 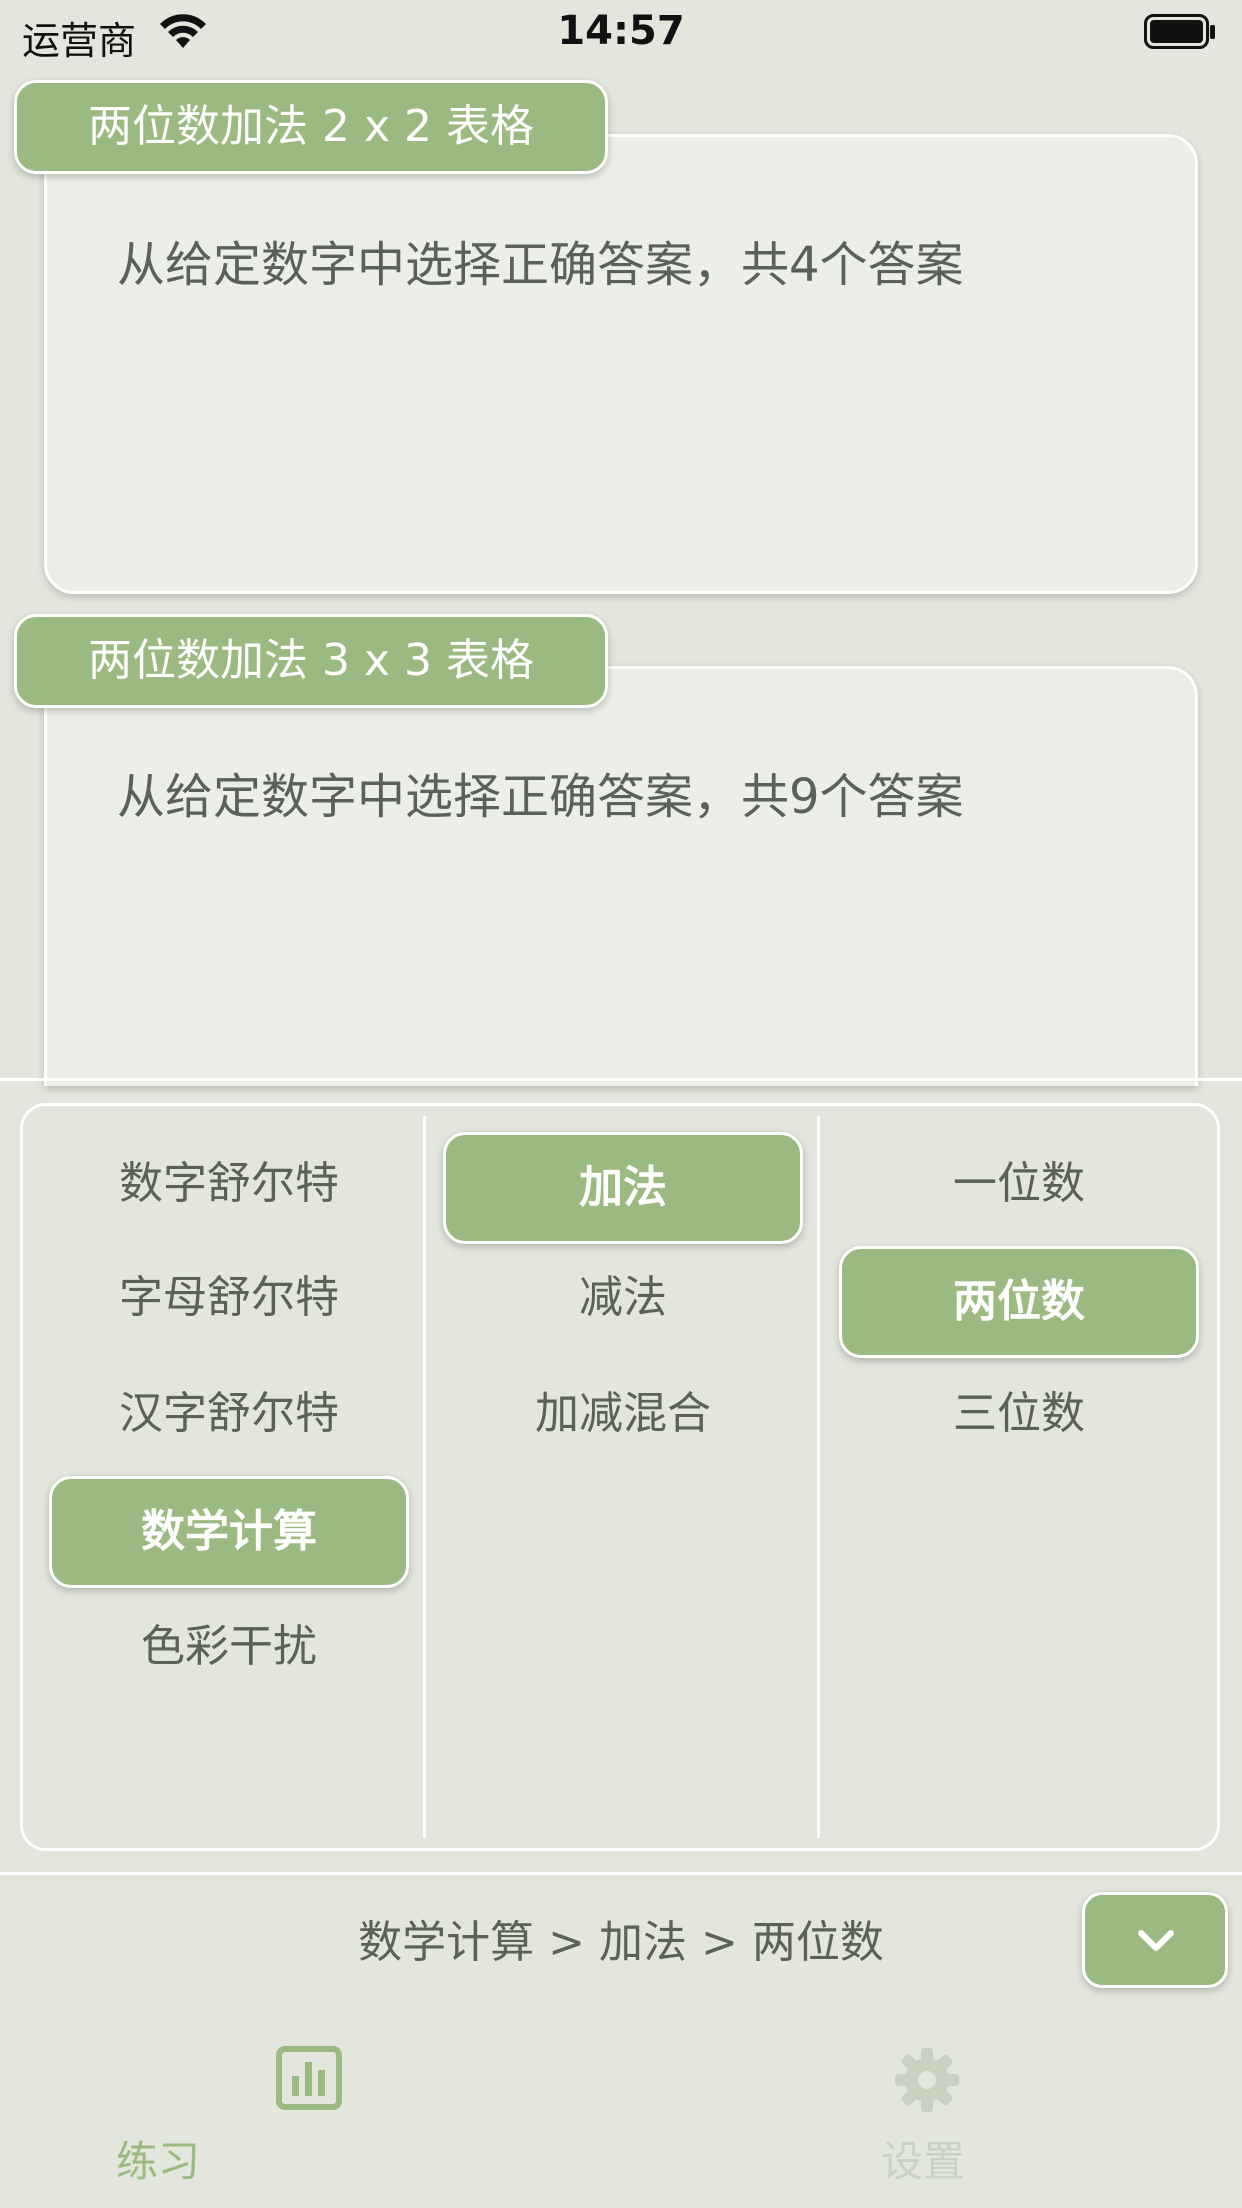 What do you see at coordinates (311, 661) in the screenshot?
I see `card-title-3x3: 两位数加法 3 x 3 表格` at bounding box center [311, 661].